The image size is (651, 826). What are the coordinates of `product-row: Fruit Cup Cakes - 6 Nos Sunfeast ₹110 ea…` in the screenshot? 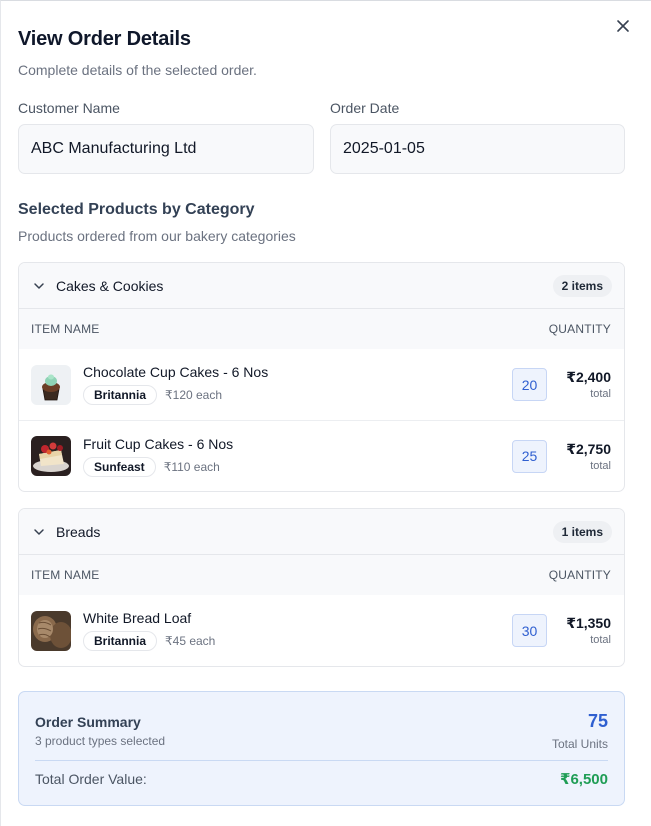 It's located at (321, 455).